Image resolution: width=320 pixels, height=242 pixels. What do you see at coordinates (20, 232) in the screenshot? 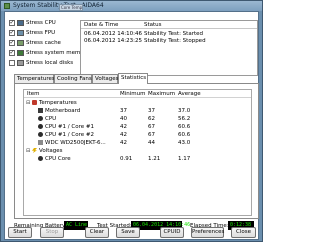
I see `start-button: Start` at bounding box center [20, 232].